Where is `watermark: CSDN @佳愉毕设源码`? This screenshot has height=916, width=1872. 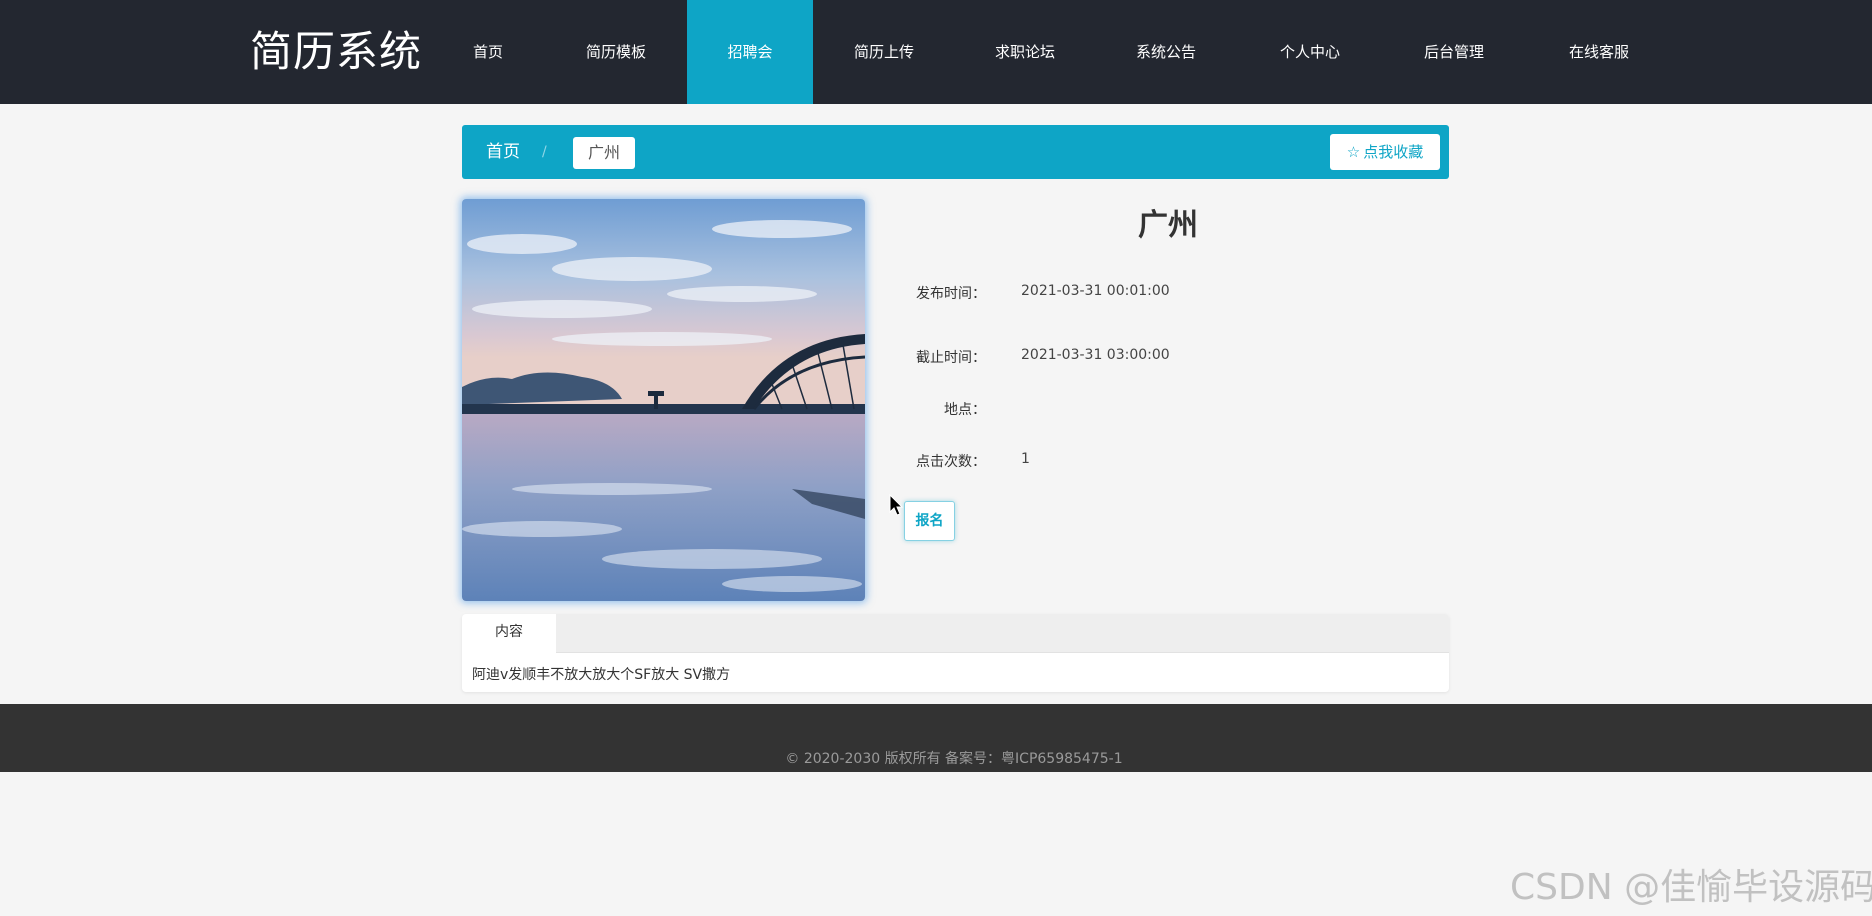
watermark: CSDN @佳愉毕设源码 is located at coordinates (1691, 887).